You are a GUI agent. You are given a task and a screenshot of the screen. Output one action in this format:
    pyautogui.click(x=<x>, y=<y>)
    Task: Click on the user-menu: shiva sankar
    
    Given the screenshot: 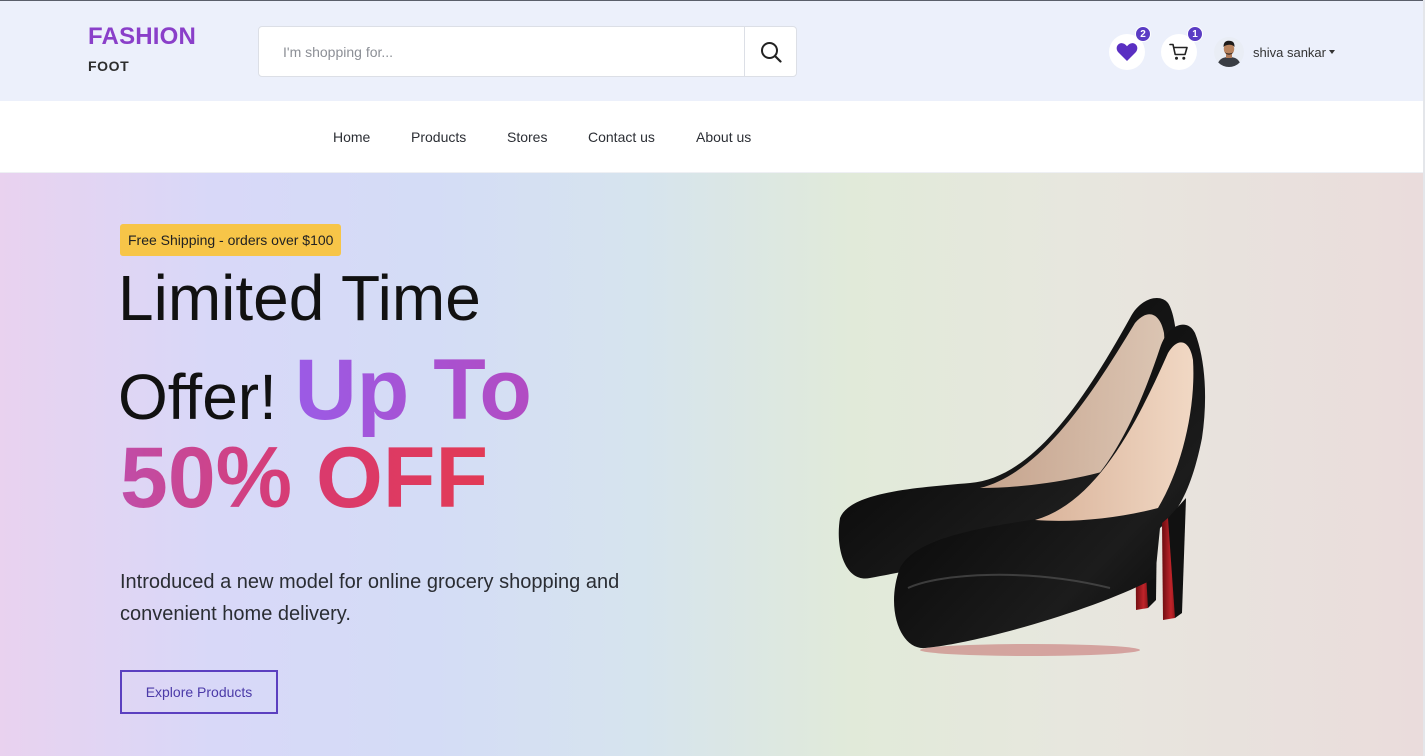 What is the action you would take?
    pyautogui.click(x=1274, y=52)
    